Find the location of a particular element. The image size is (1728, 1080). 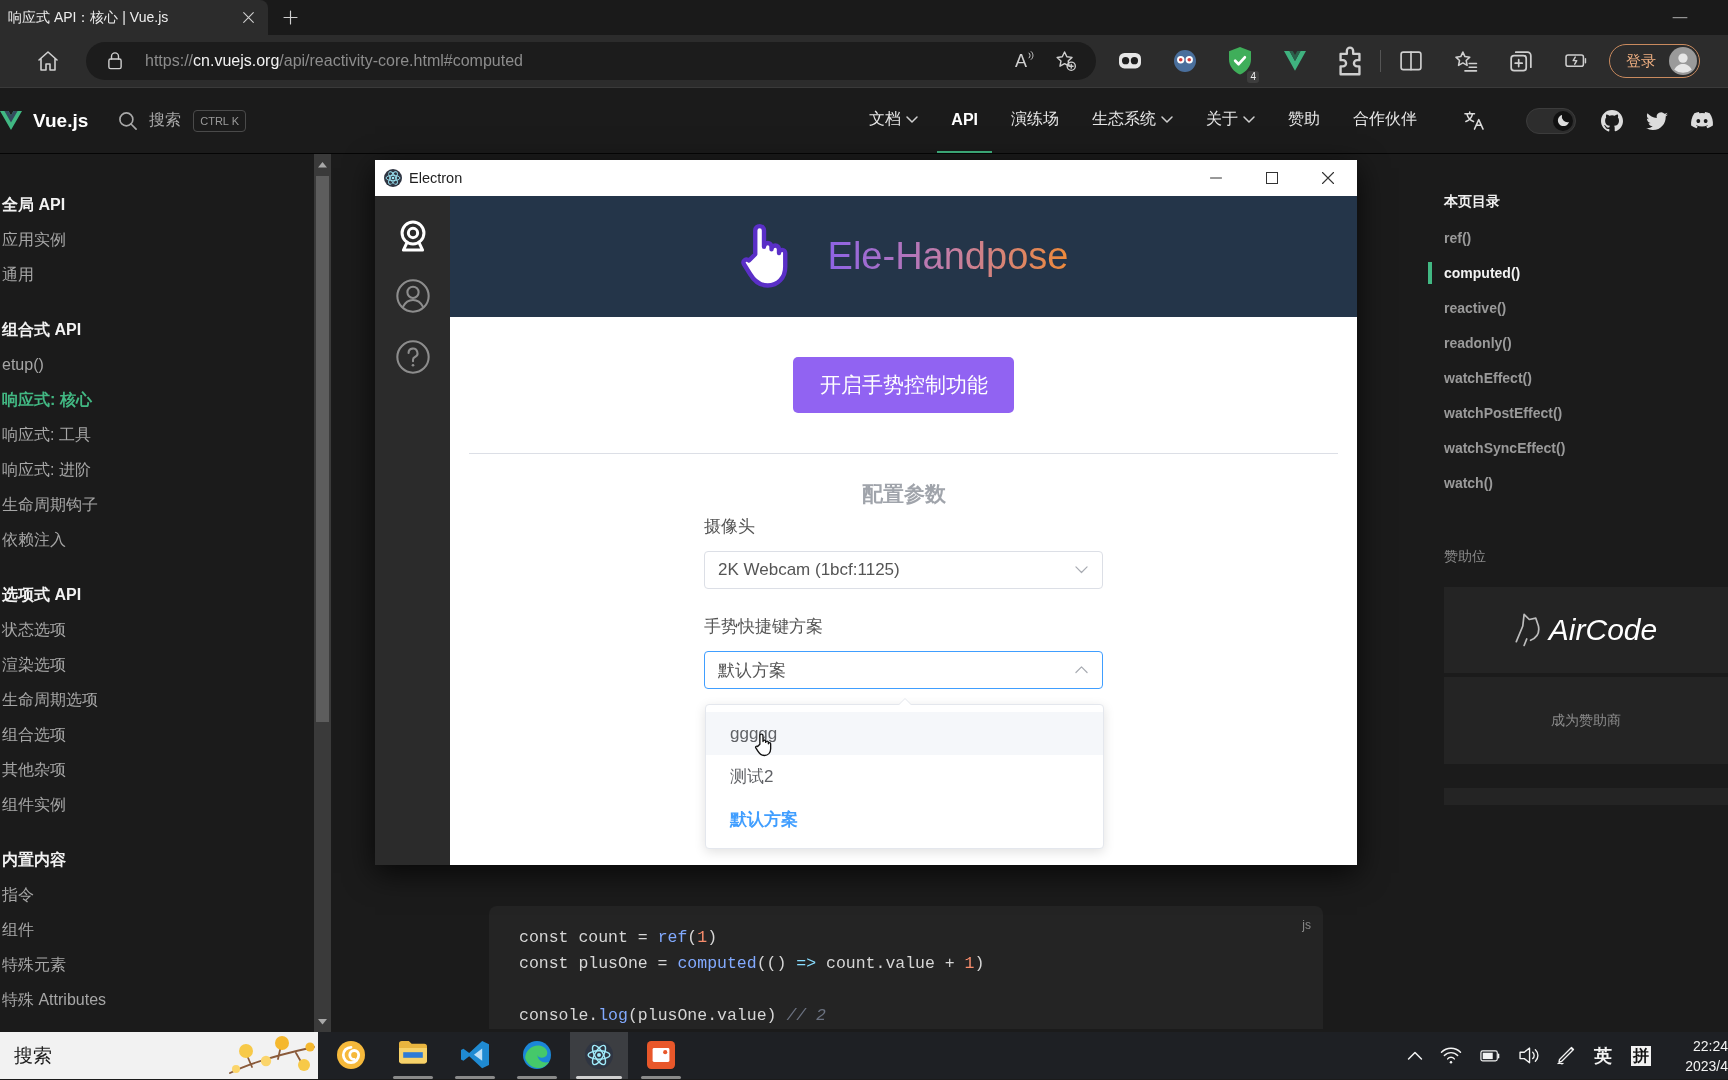

puzzle-icon is located at coordinates (1350, 61).